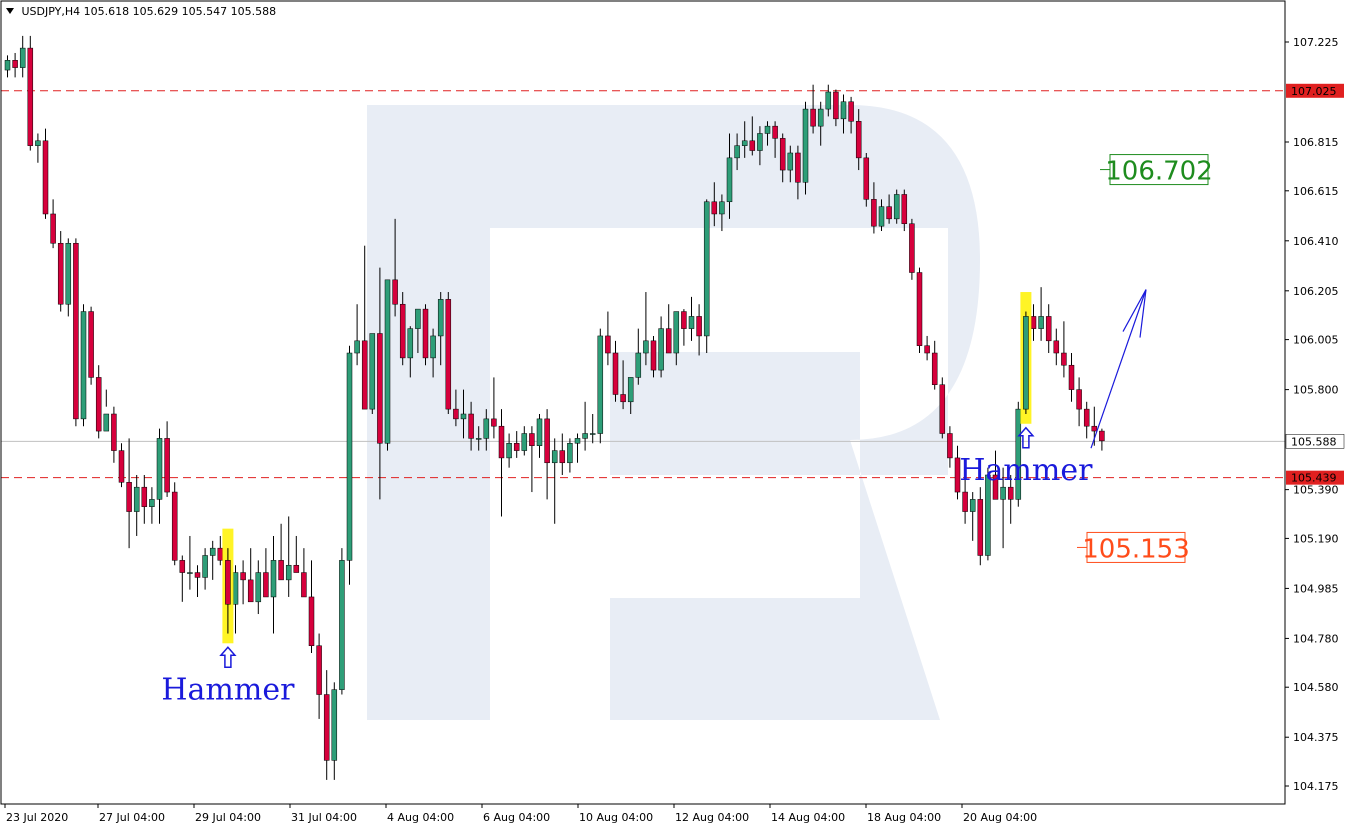  Describe the element at coordinates (1316, 490) in the screenshot. I see `y-tick-label: 105.390` at that location.